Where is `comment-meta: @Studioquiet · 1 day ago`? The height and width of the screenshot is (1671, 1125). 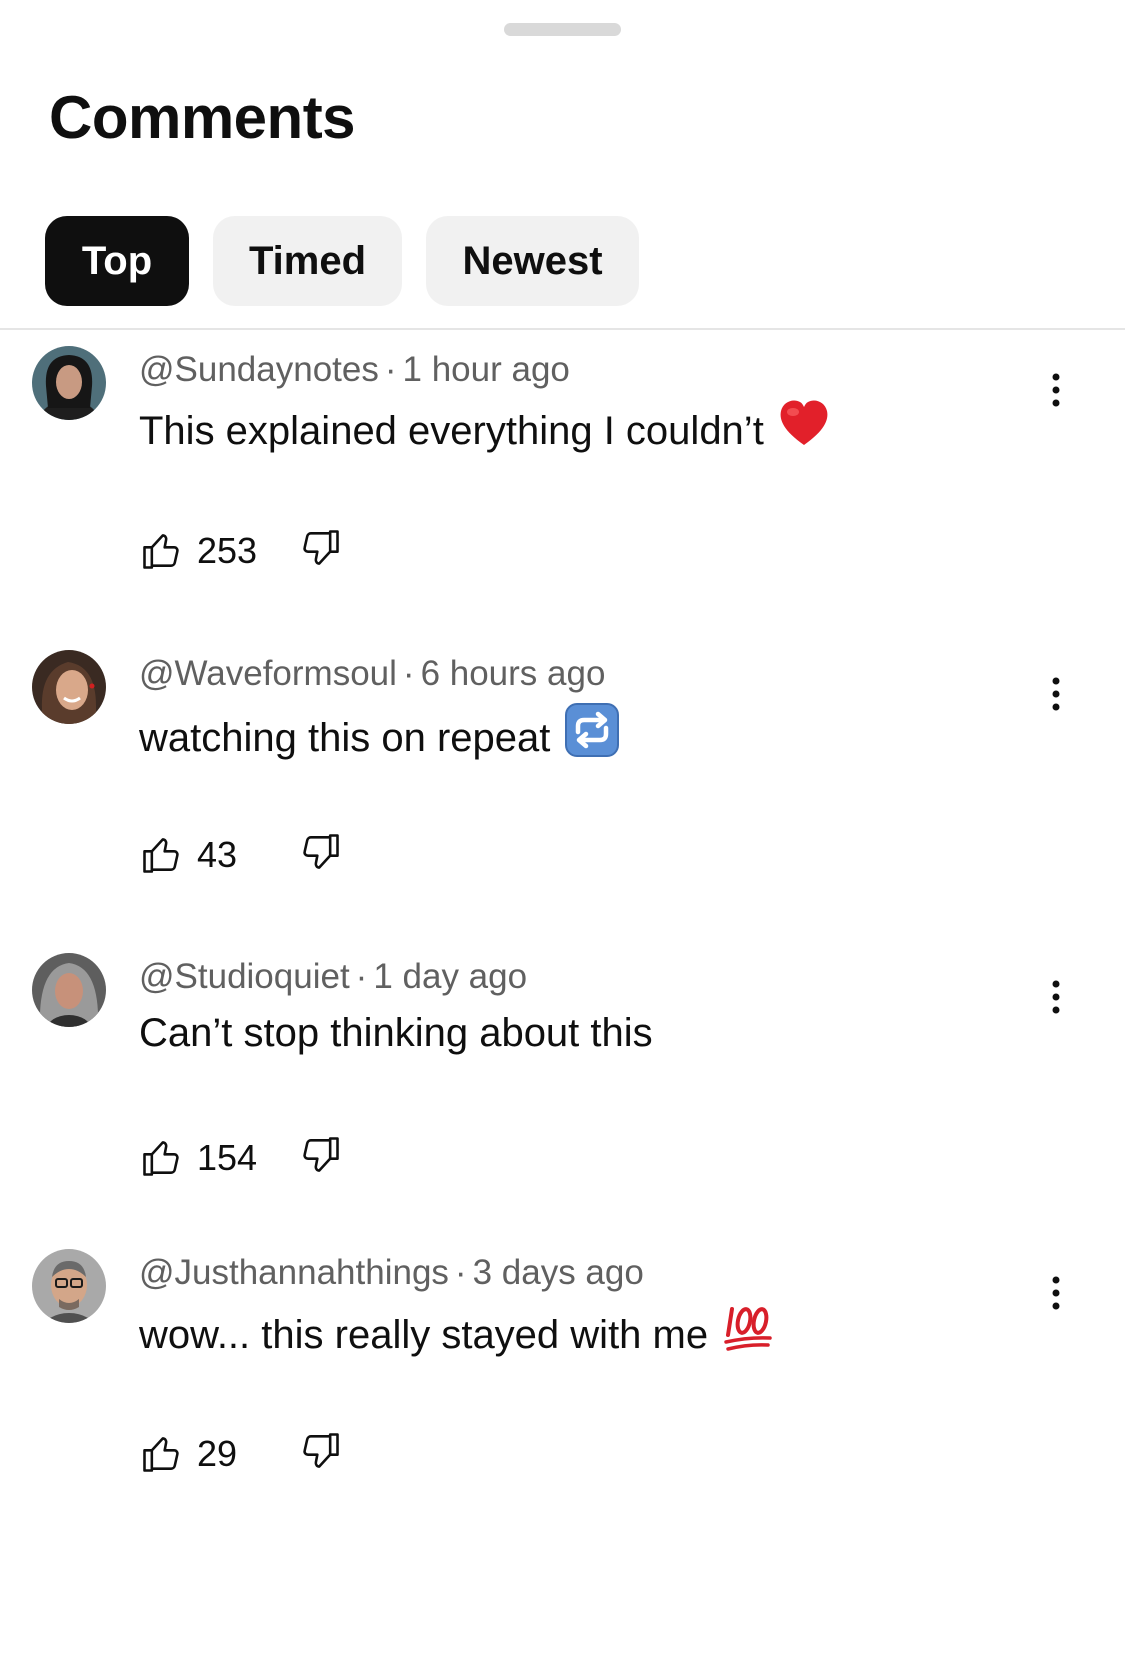 comment-meta: @Studioquiet · 1 day ago is located at coordinates (333, 977).